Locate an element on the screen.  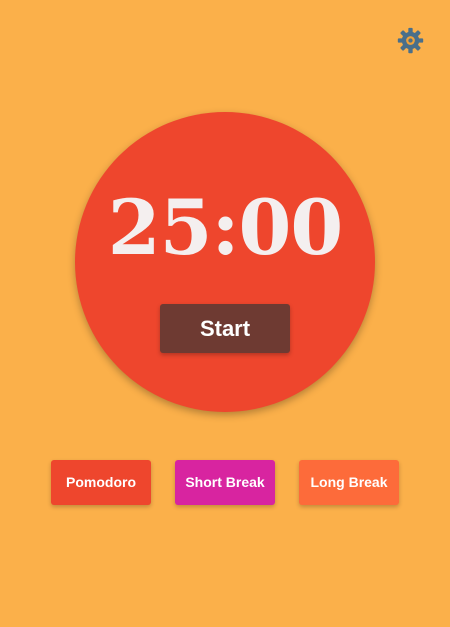
gear-icon is located at coordinates (410, 40).